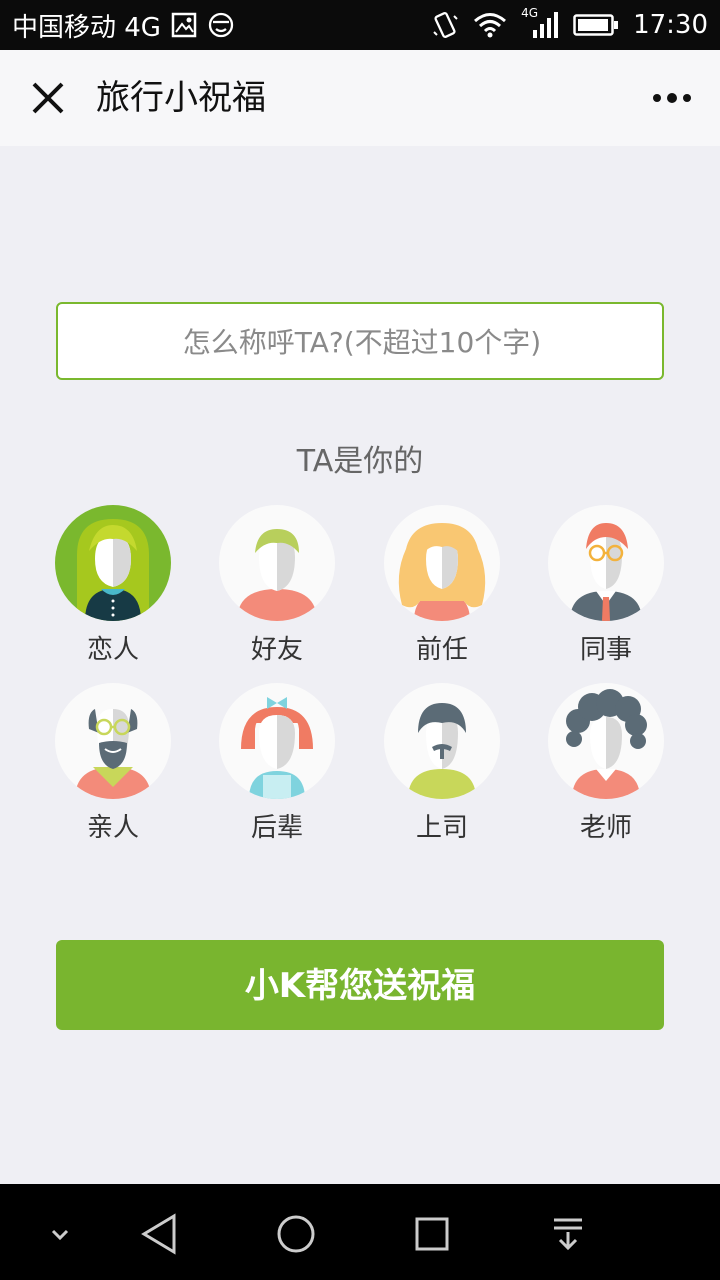  I want to click on title-bar: 旅行小祝福, so click(360, 98).